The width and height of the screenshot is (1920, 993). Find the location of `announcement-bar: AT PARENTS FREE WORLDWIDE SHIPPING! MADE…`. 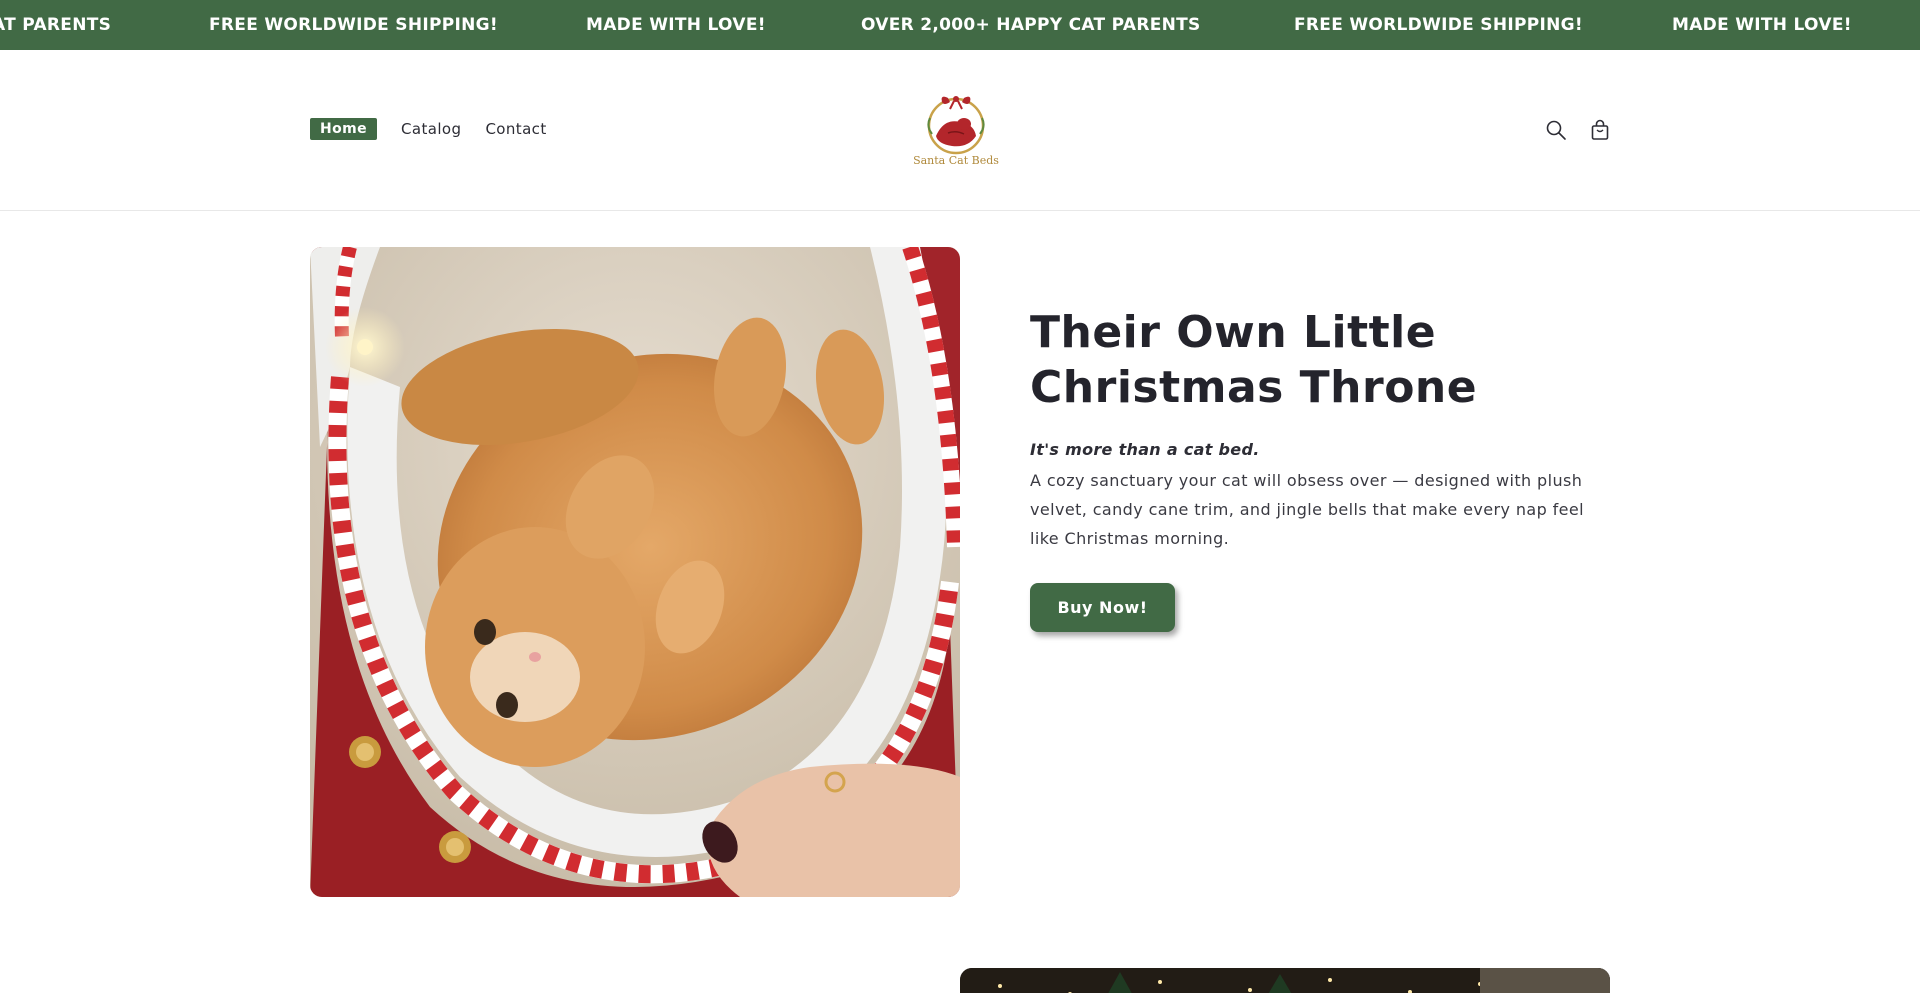

announcement-bar: AT PARENTS FREE WORLDWIDE SHIPPING! MADE… is located at coordinates (960, 25).